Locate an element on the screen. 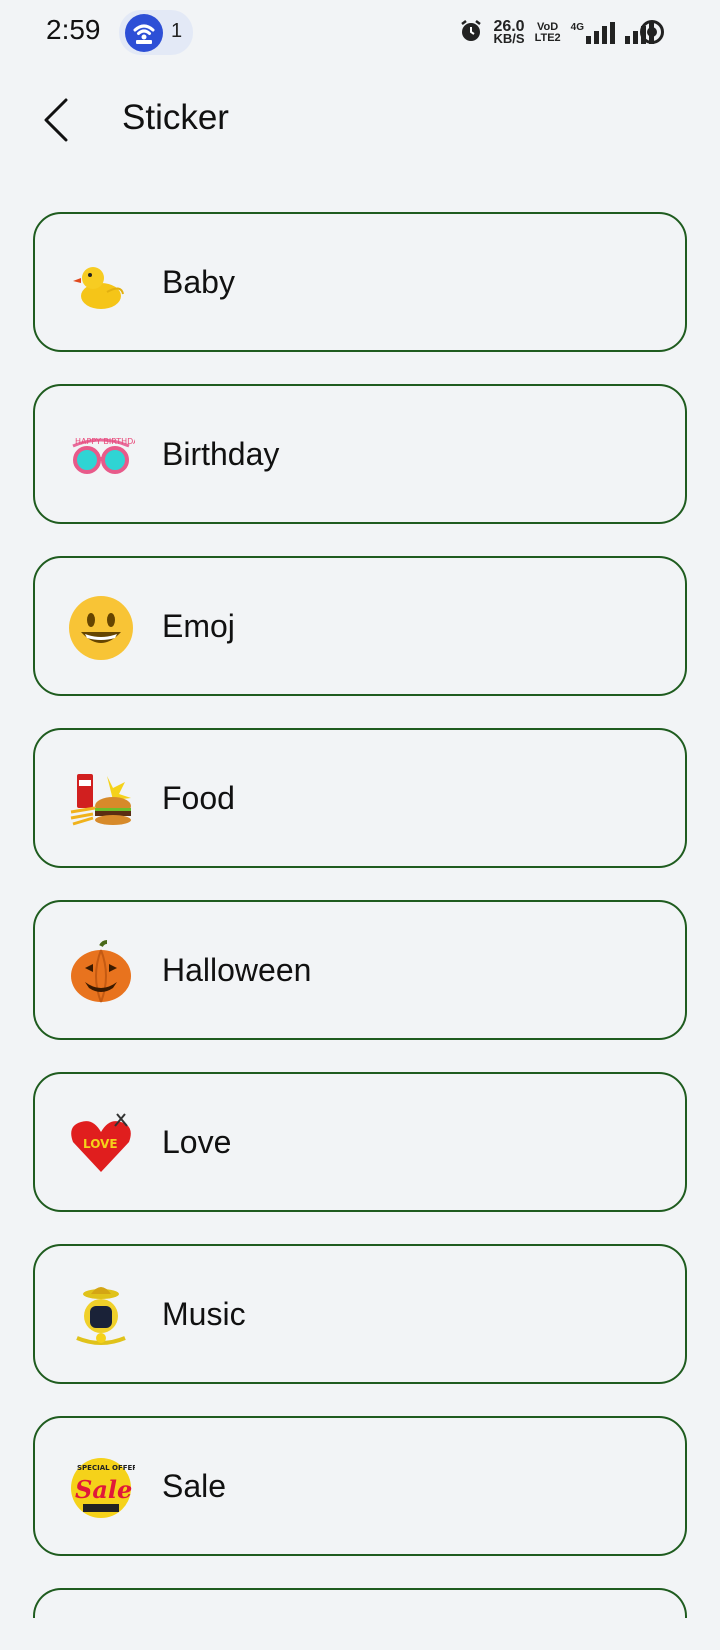 The image size is (720, 1650). wifi-hotspot-icon is located at coordinates (144, 33).